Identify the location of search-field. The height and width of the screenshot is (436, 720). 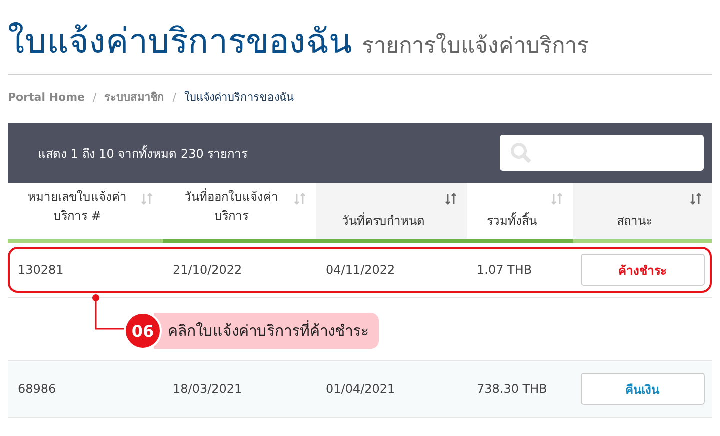
(602, 153).